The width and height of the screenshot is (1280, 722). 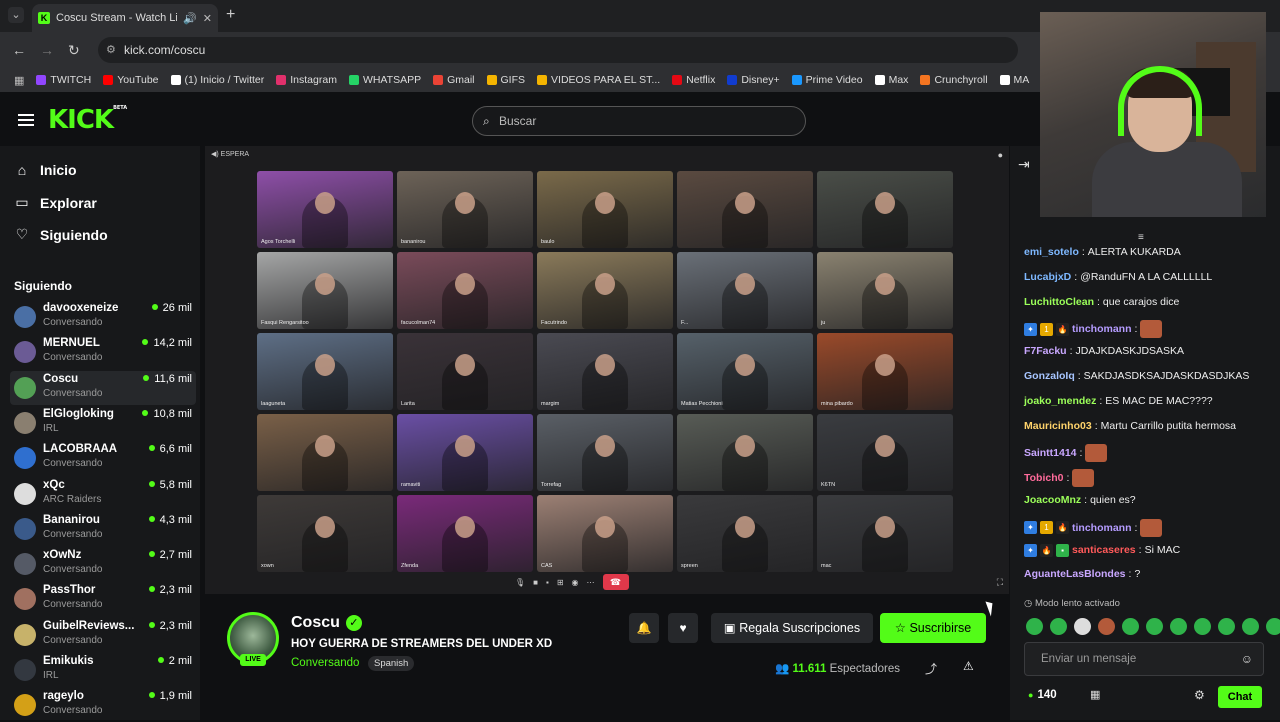 I want to click on chat-username: JoacooMnz, so click(x=1052, y=500).